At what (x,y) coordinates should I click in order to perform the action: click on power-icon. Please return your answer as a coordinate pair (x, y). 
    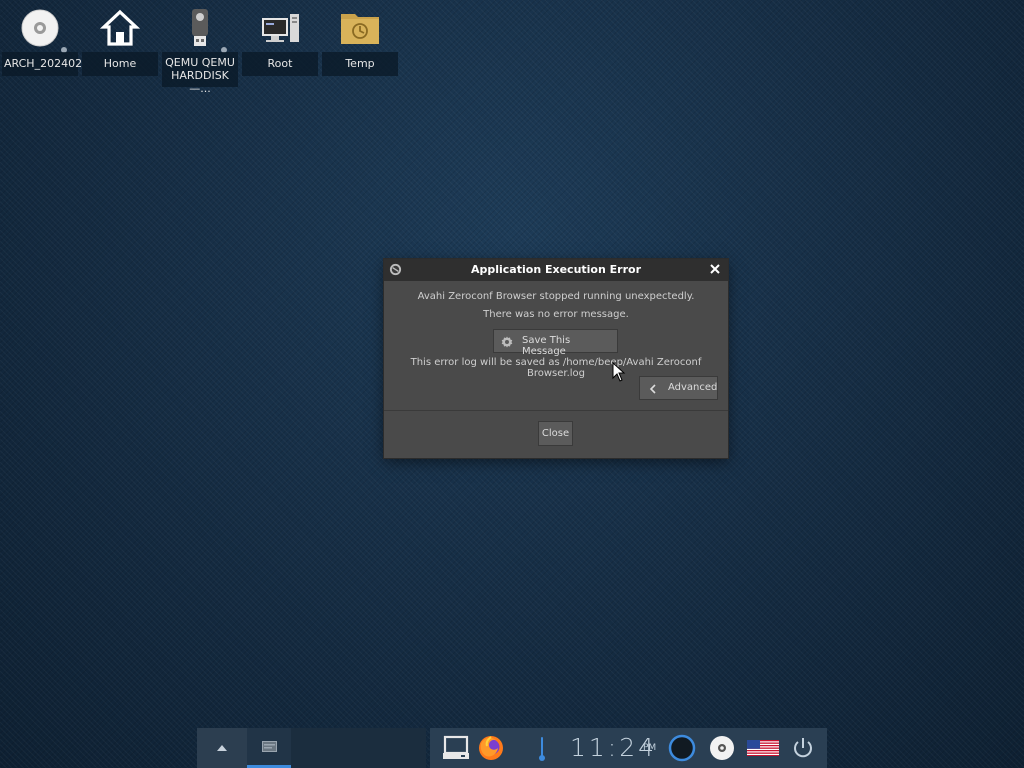
    Looking at the image, I should click on (803, 748).